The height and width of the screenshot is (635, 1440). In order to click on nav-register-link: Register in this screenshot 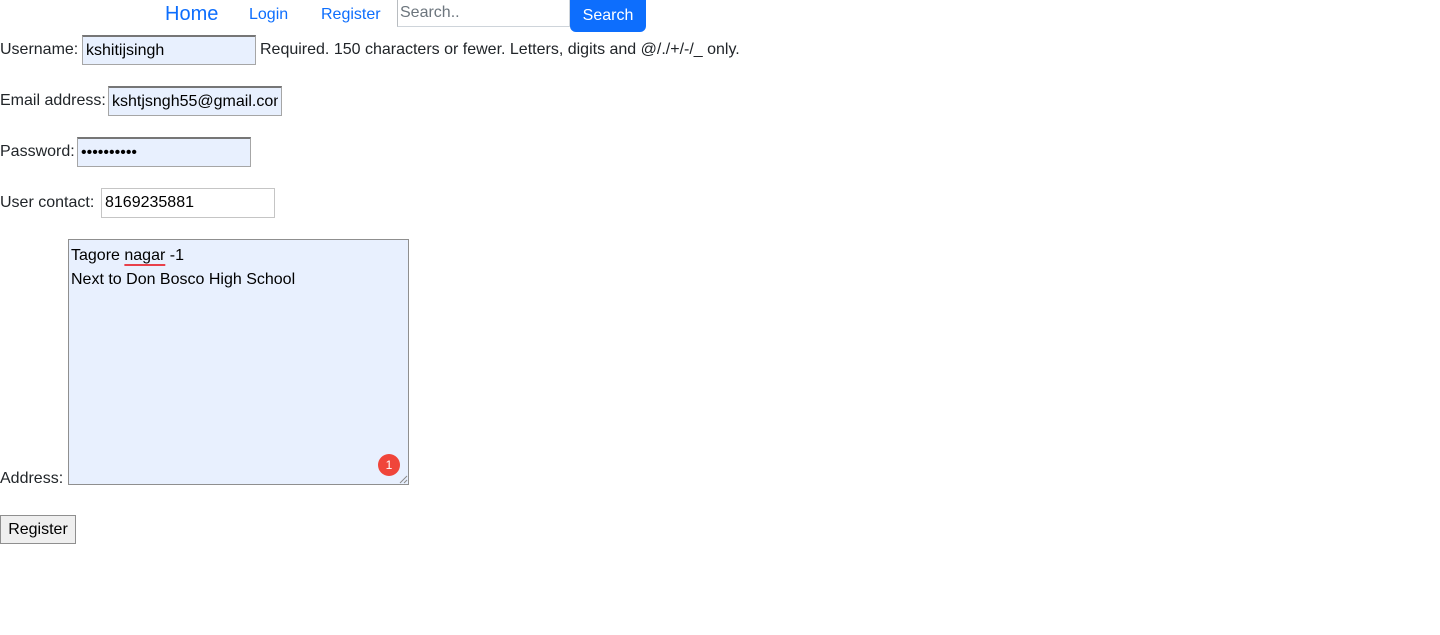, I will do `click(351, 15)`.